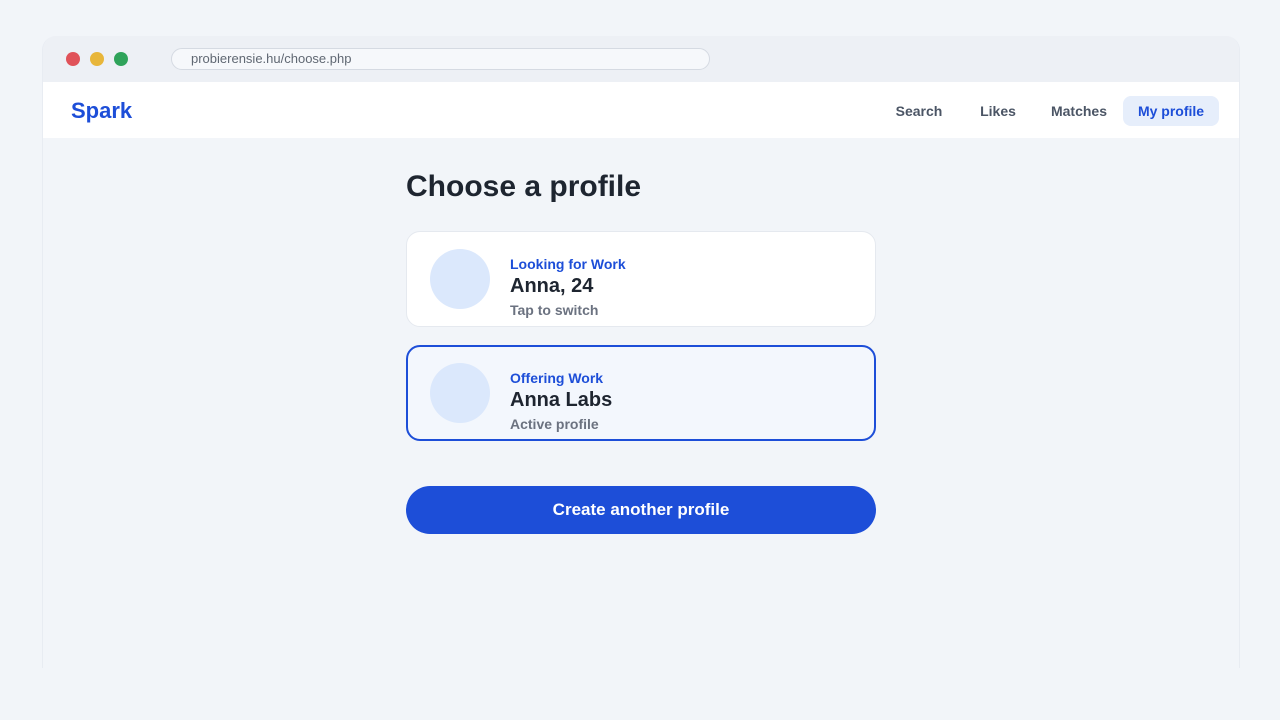  What do you see at coordinates (73, 59) in the screenshot?
I see `close-window-icon` at bounding box center [73, 59].